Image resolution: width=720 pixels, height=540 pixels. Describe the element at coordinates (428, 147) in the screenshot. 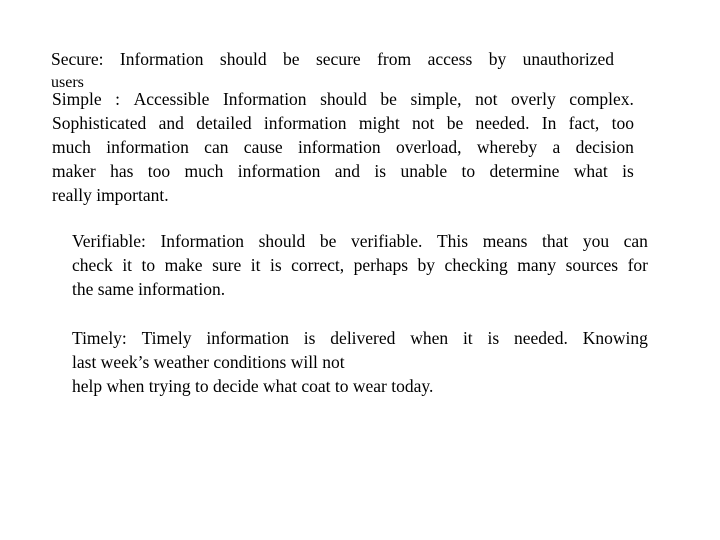

I see `word: overload,` at that location.